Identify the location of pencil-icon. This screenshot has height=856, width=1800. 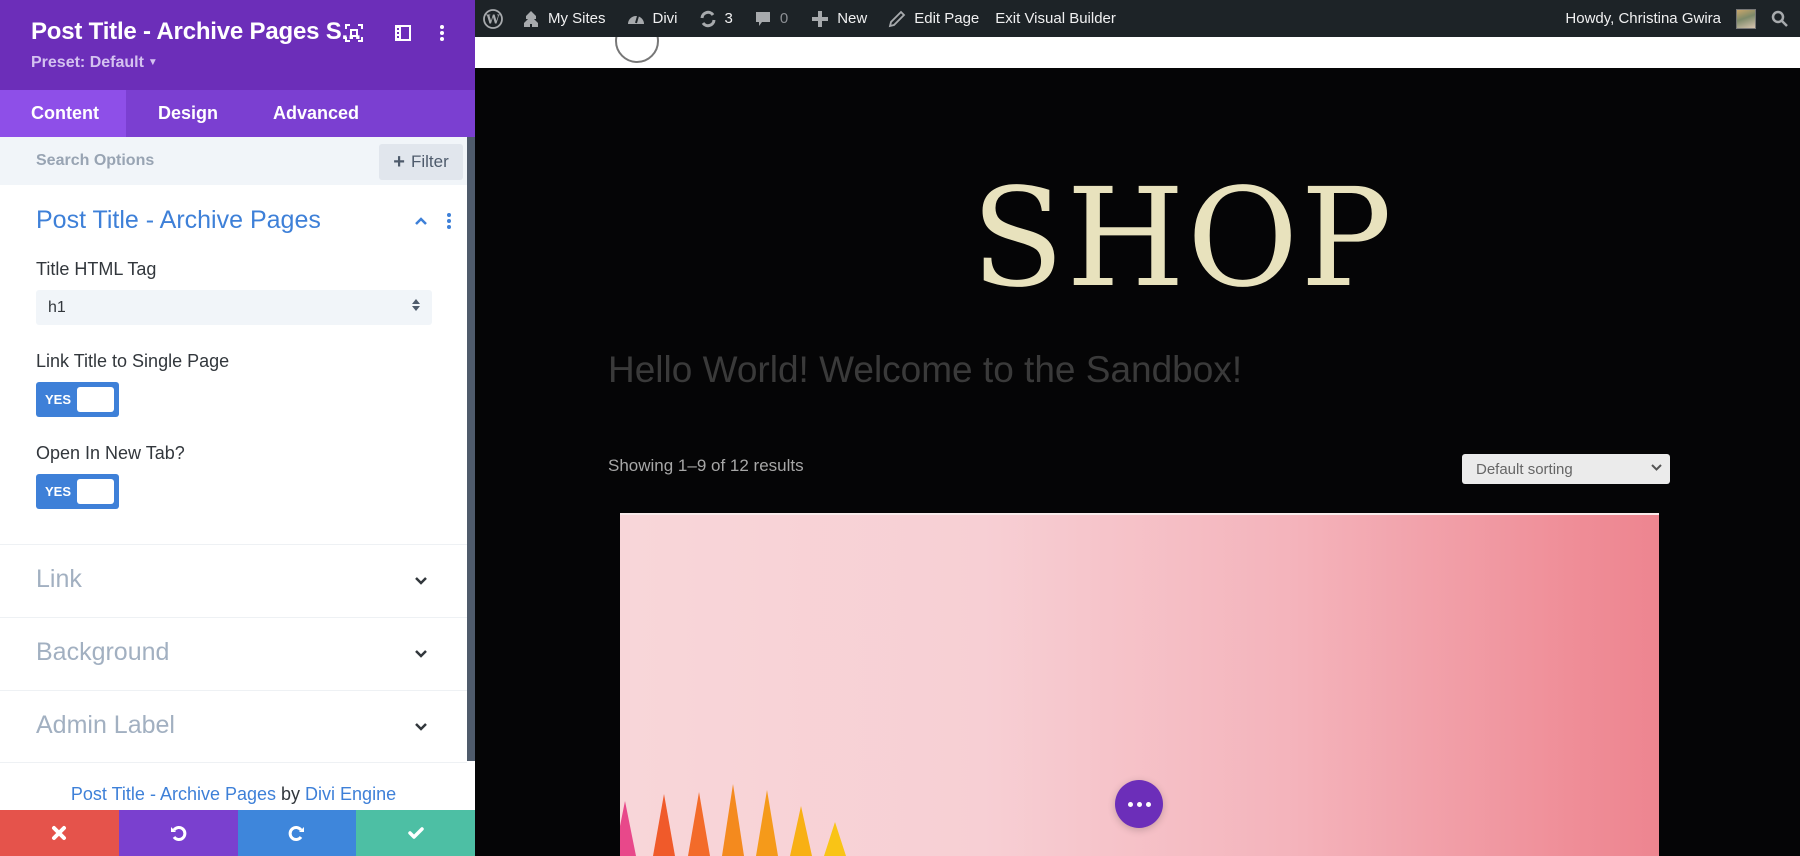
(897, 18).